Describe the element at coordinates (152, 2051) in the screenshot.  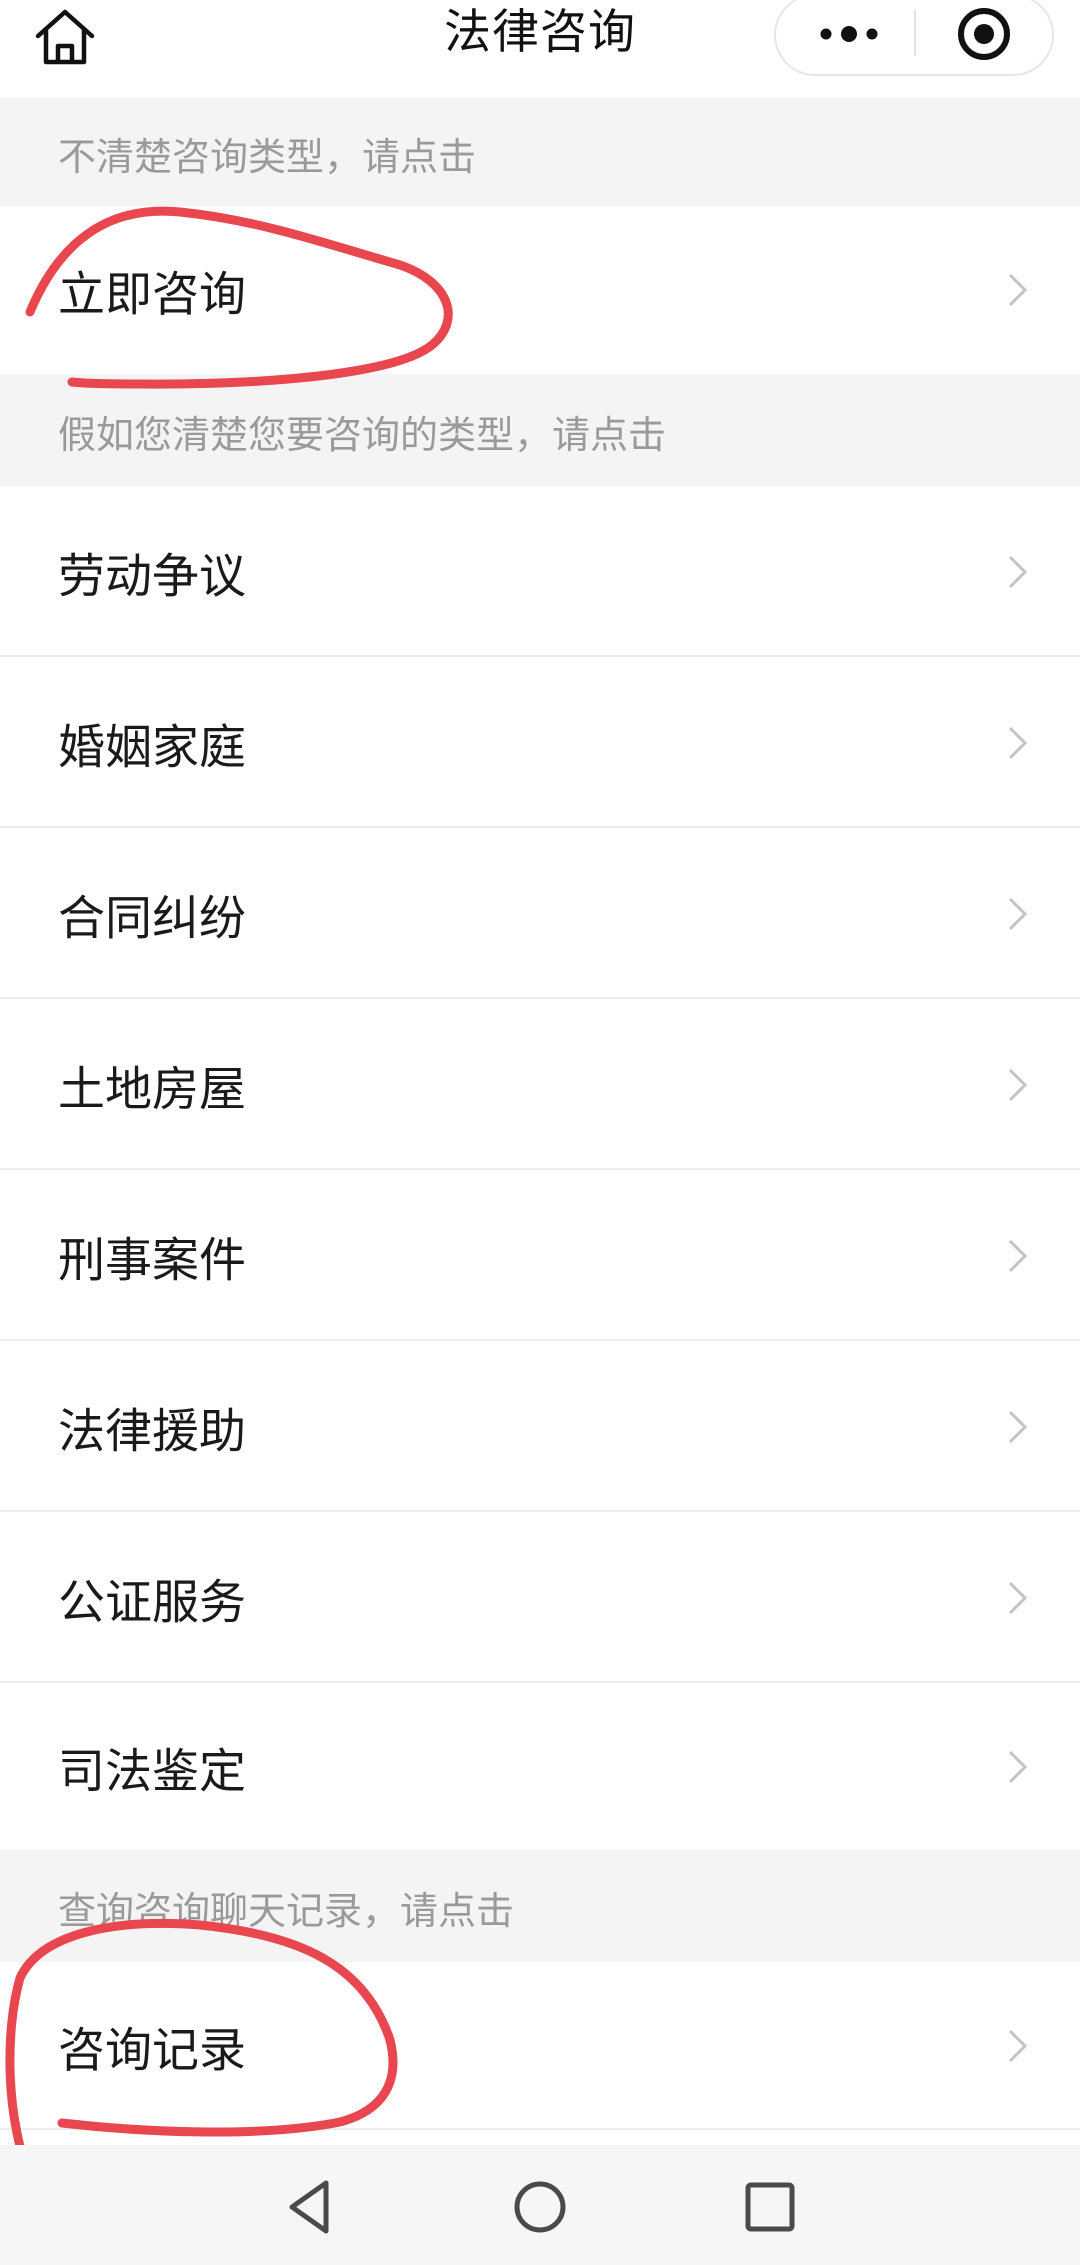
I see `item-label: 咨询记录` at that location.